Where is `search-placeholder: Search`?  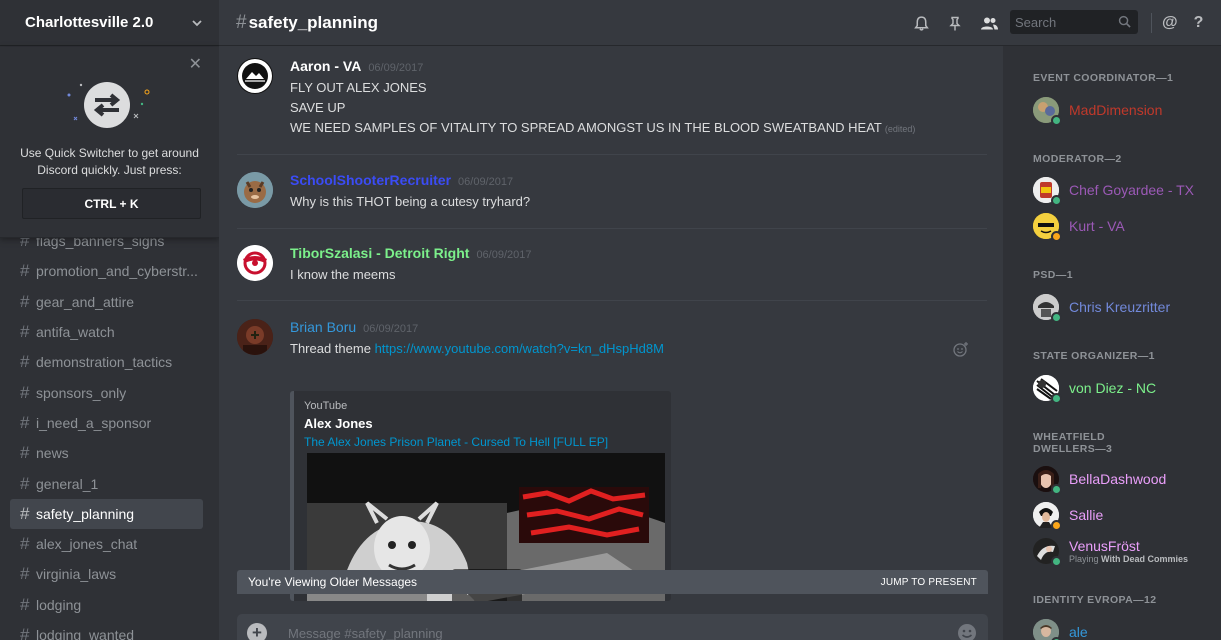 search-placeholder: Search is located at coordinates (1036, 22).